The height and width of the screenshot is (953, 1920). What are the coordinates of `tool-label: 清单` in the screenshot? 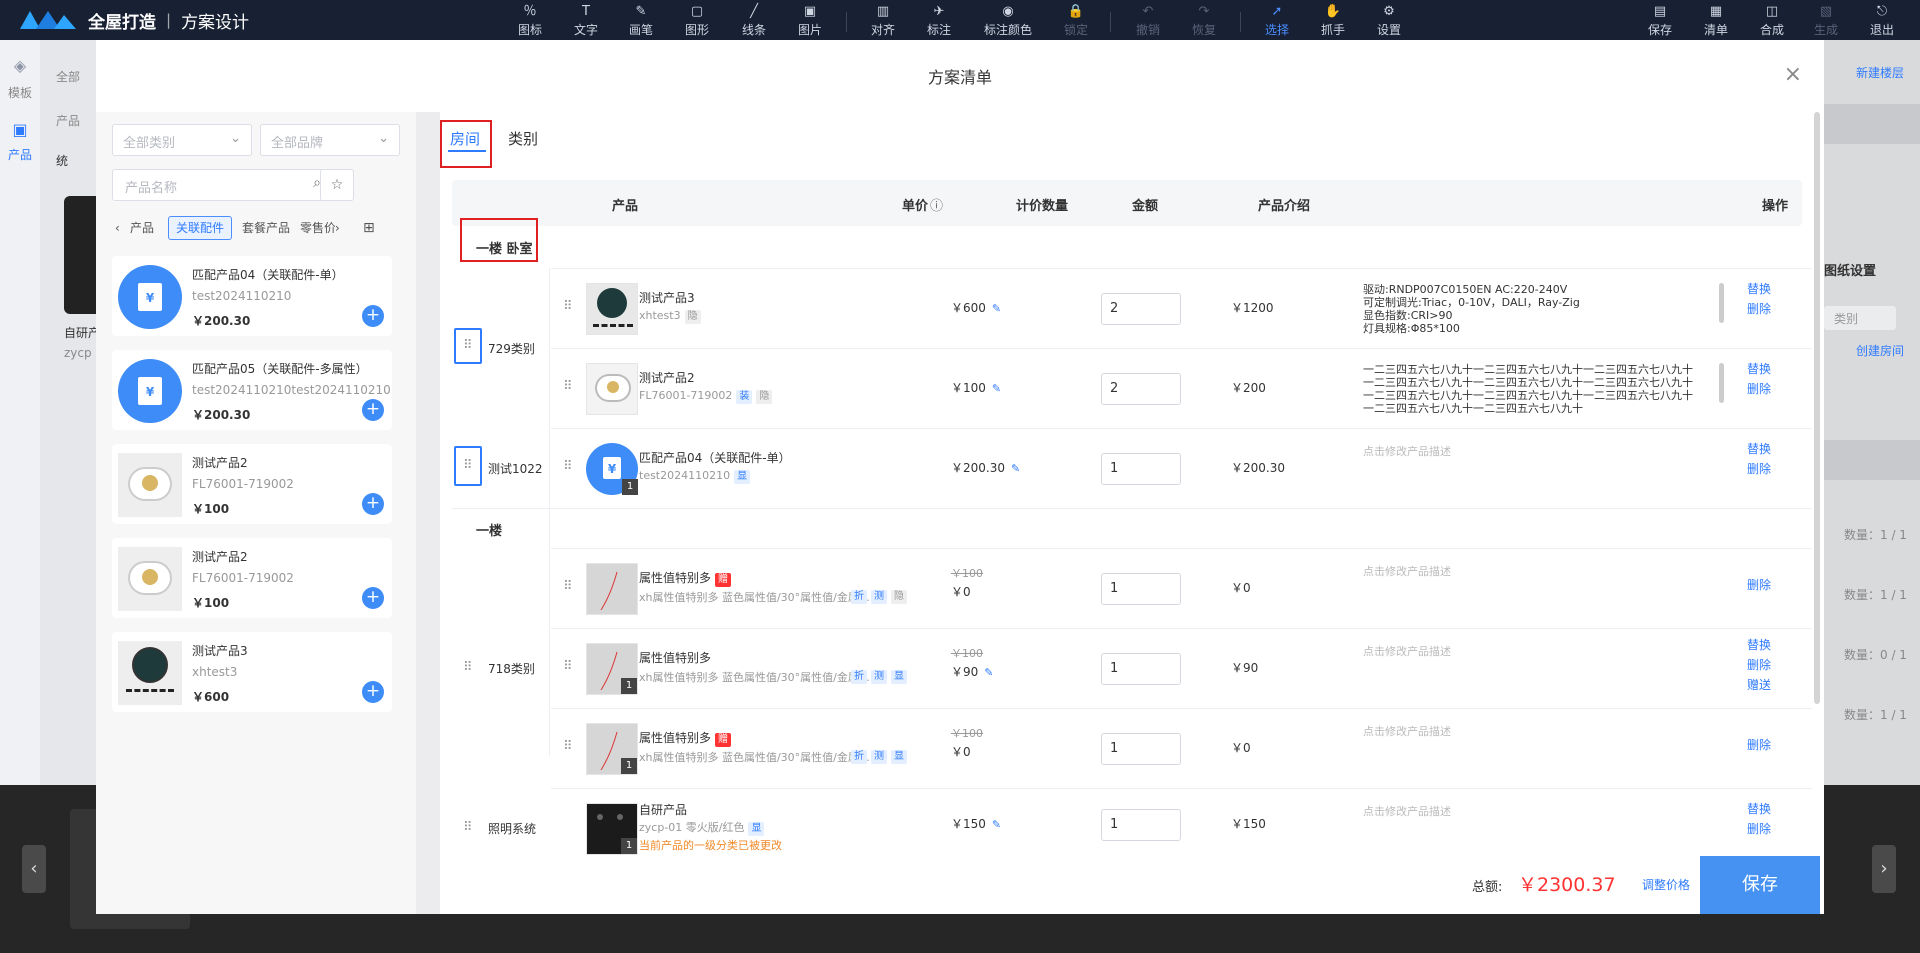 It's located at (1715, 30).